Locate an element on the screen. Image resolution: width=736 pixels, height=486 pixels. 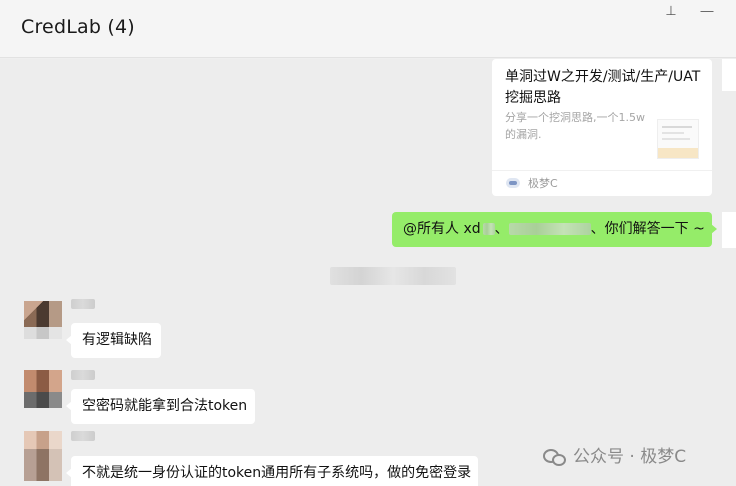
wechat-logo-icon is located at coordinates (556, 457).